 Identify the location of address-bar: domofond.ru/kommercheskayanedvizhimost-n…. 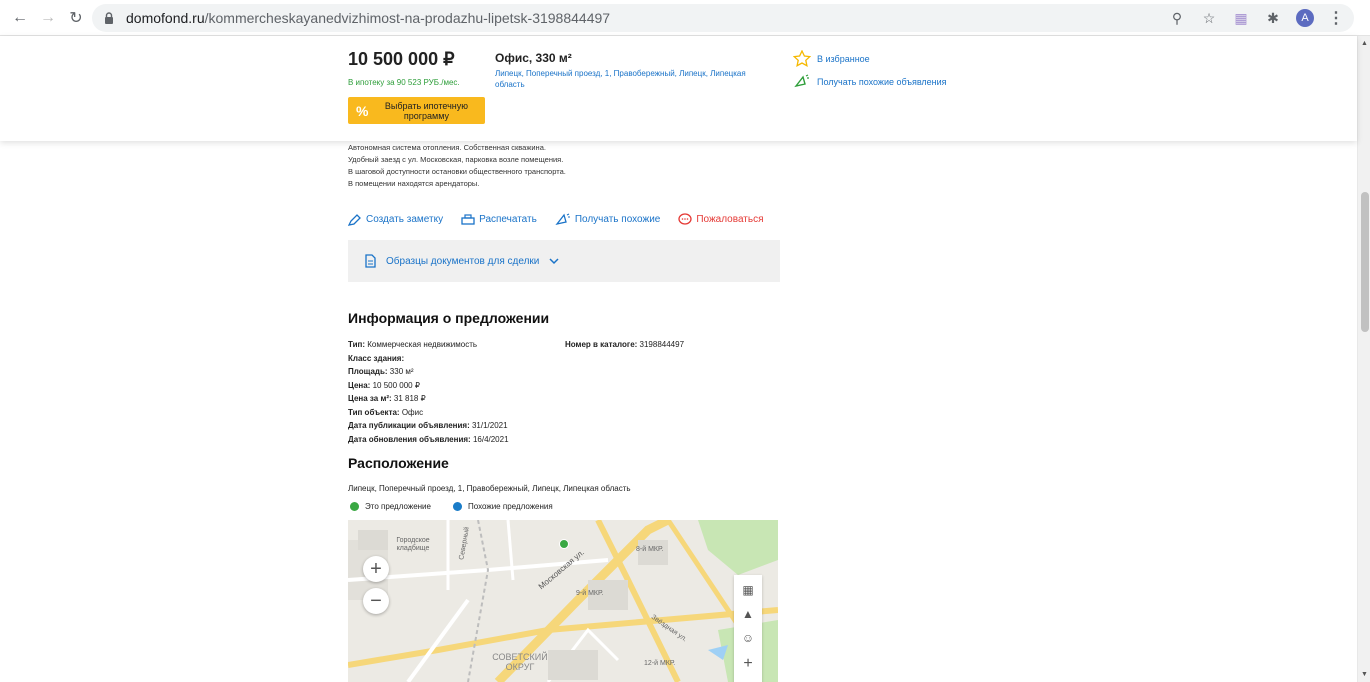
(723, 18).